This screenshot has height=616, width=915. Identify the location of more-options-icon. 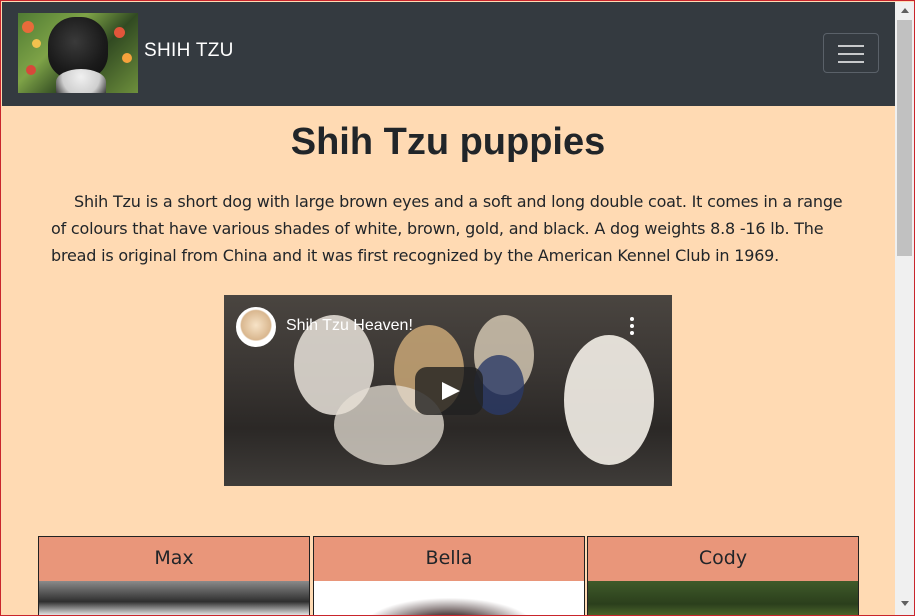
(632, 327).